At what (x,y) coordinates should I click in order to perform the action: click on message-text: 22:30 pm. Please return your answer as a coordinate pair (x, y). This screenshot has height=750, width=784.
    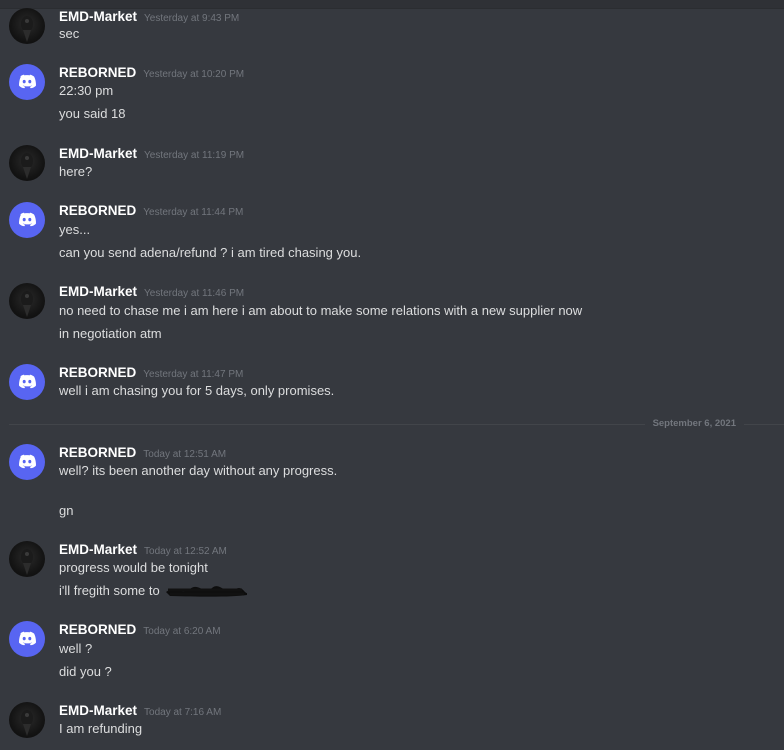
    Looking at the image, I should click on (86, 90).